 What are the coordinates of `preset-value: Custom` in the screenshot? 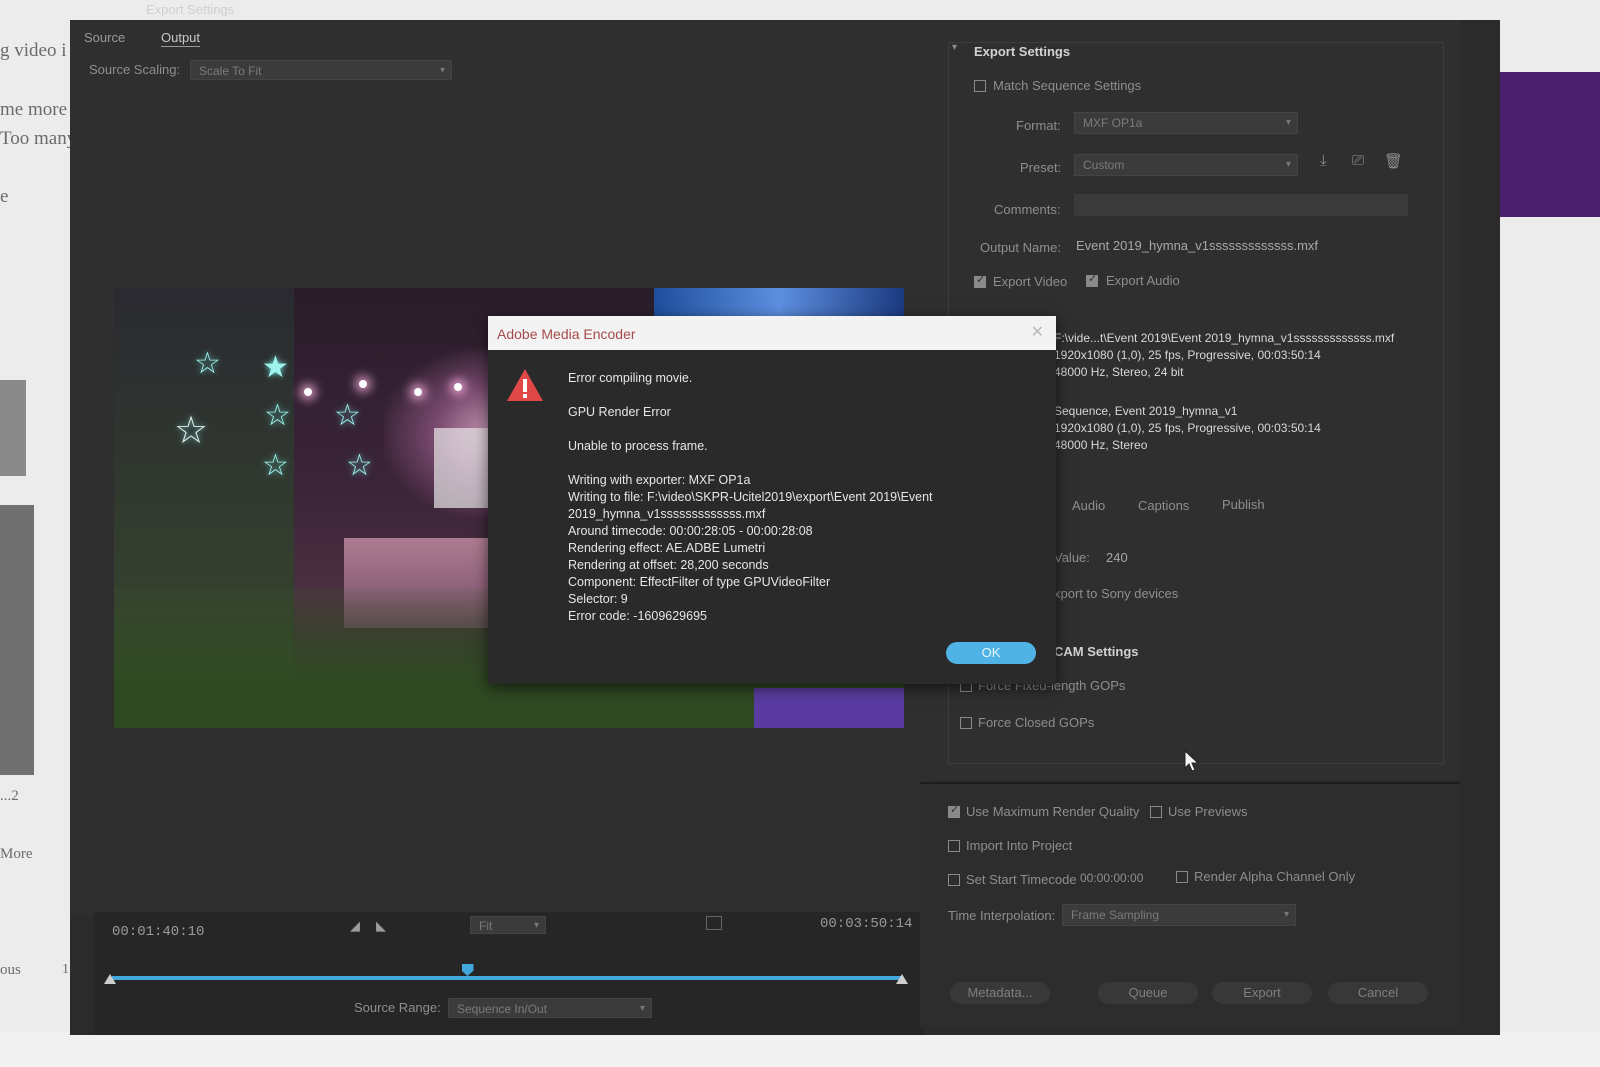 It's located at (1104, 165).